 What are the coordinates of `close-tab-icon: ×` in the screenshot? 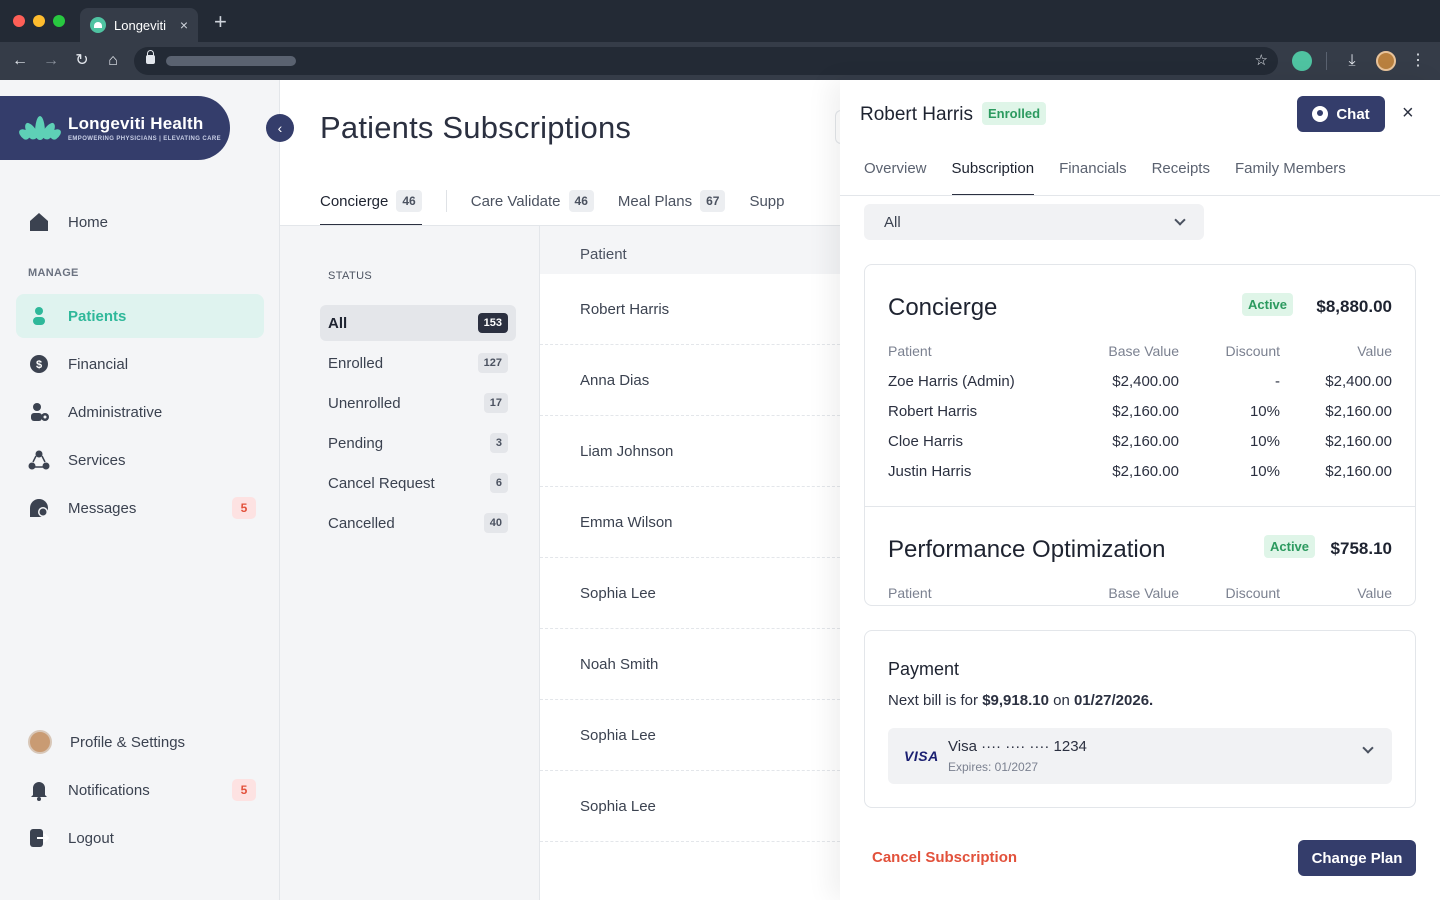 It's located at (184, 25).